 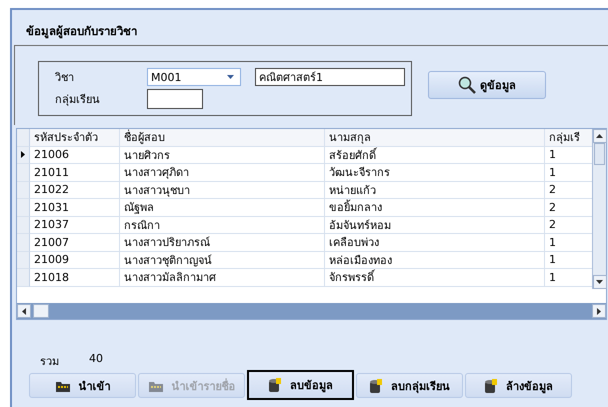 I want to click on window-title: ข้อมูลผู้สอบกับรายวิชา, so click(x=81, y=31).